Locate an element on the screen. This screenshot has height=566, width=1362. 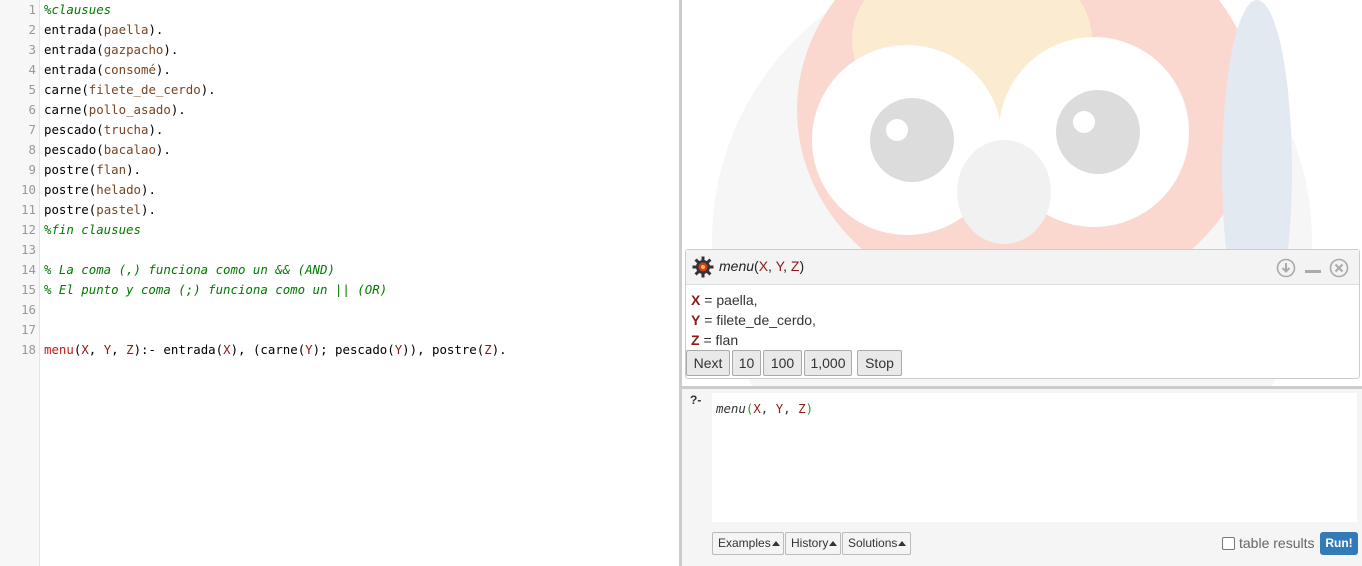
line-number: 13 is located at coordinates (28, 249).